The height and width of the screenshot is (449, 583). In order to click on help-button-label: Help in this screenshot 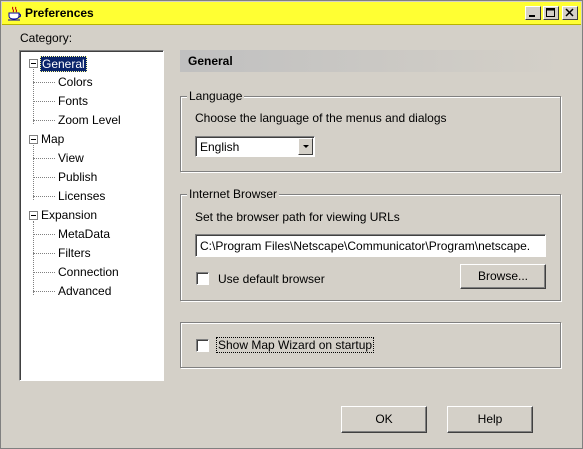, I will do `click(490, 419)`.